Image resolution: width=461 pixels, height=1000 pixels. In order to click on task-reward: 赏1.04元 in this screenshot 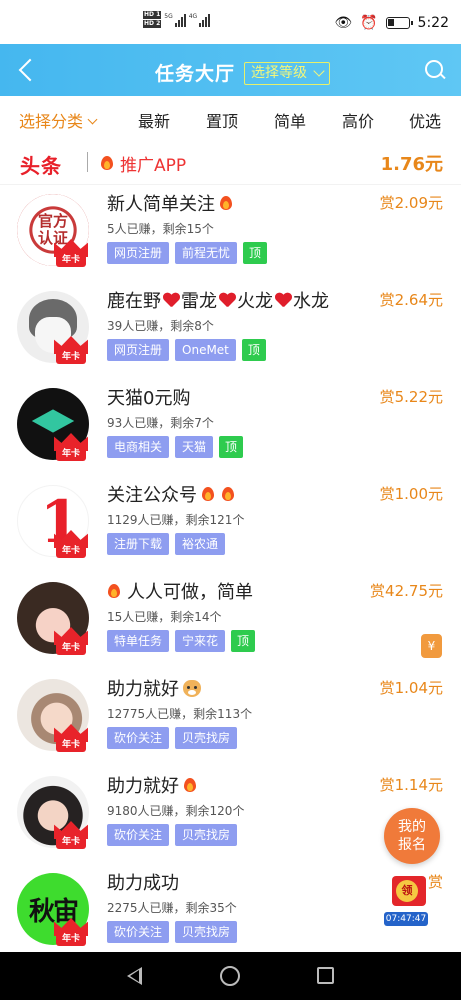, I will do `click(411, 688)`.